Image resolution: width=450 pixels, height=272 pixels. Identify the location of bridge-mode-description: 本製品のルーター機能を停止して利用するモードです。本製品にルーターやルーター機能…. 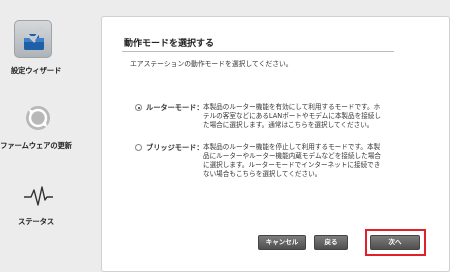
(292, 160).